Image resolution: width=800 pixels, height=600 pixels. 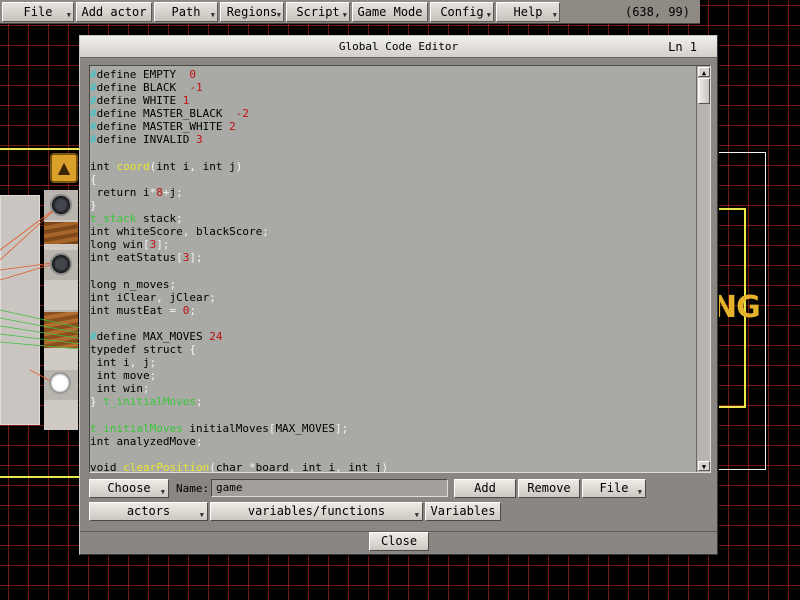 What do you see at coordinates (305, 428) in the screenshot?
I see `code-token: MAX_MOVES` at bounding box center [305, 428].